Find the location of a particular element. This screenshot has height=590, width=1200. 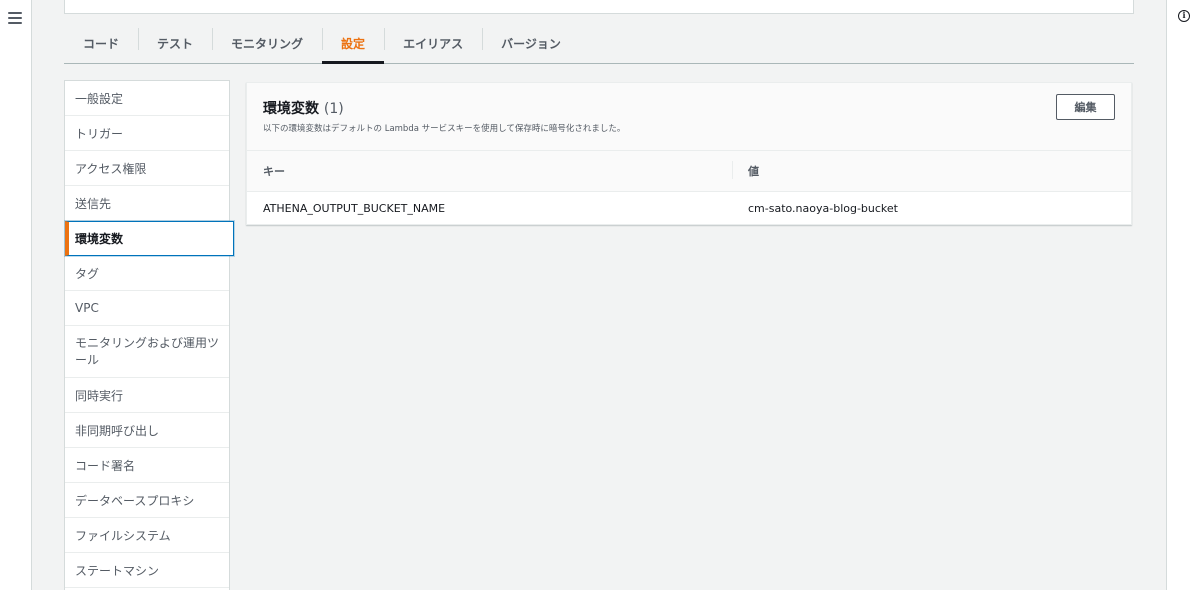

tab-bar: コード テスト モニタリング 設定 エイリアス バージョン is located at coordinates (599, 44).